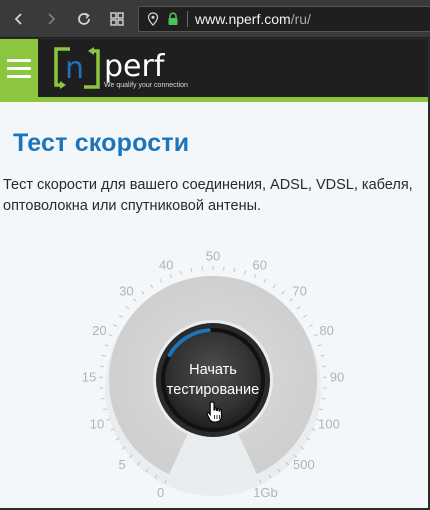  Describe the element at coordinates (213, 390) in the screenshot. I see `start-button-label-line2: тестирование` at that location.